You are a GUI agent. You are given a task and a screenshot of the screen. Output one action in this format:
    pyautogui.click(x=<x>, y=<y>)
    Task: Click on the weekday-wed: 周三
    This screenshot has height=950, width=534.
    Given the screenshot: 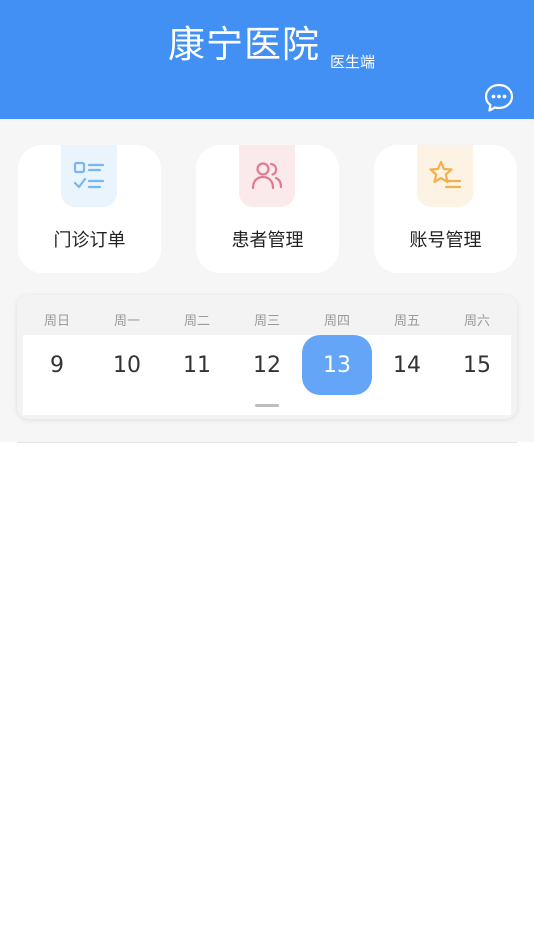 What is the action you would take?
    pyautogui.click(x=266, y=321)
    